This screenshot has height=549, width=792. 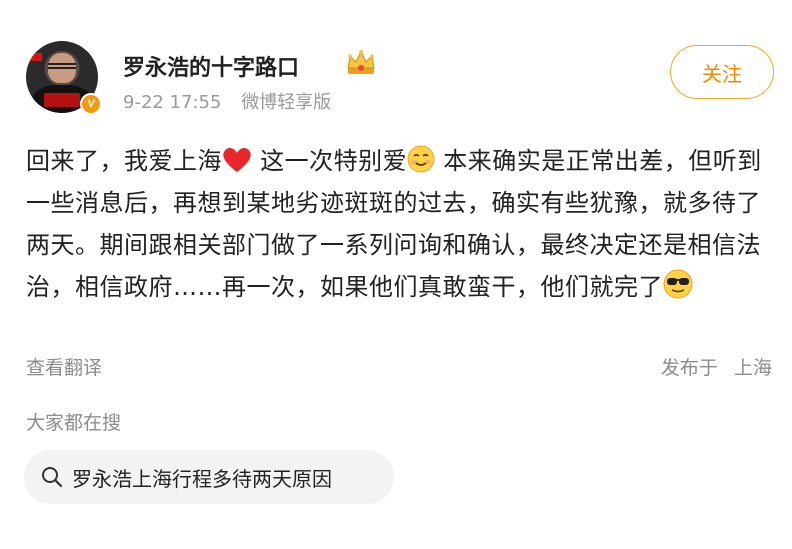 I want to click on search-icon, so click(x=52, y=477).